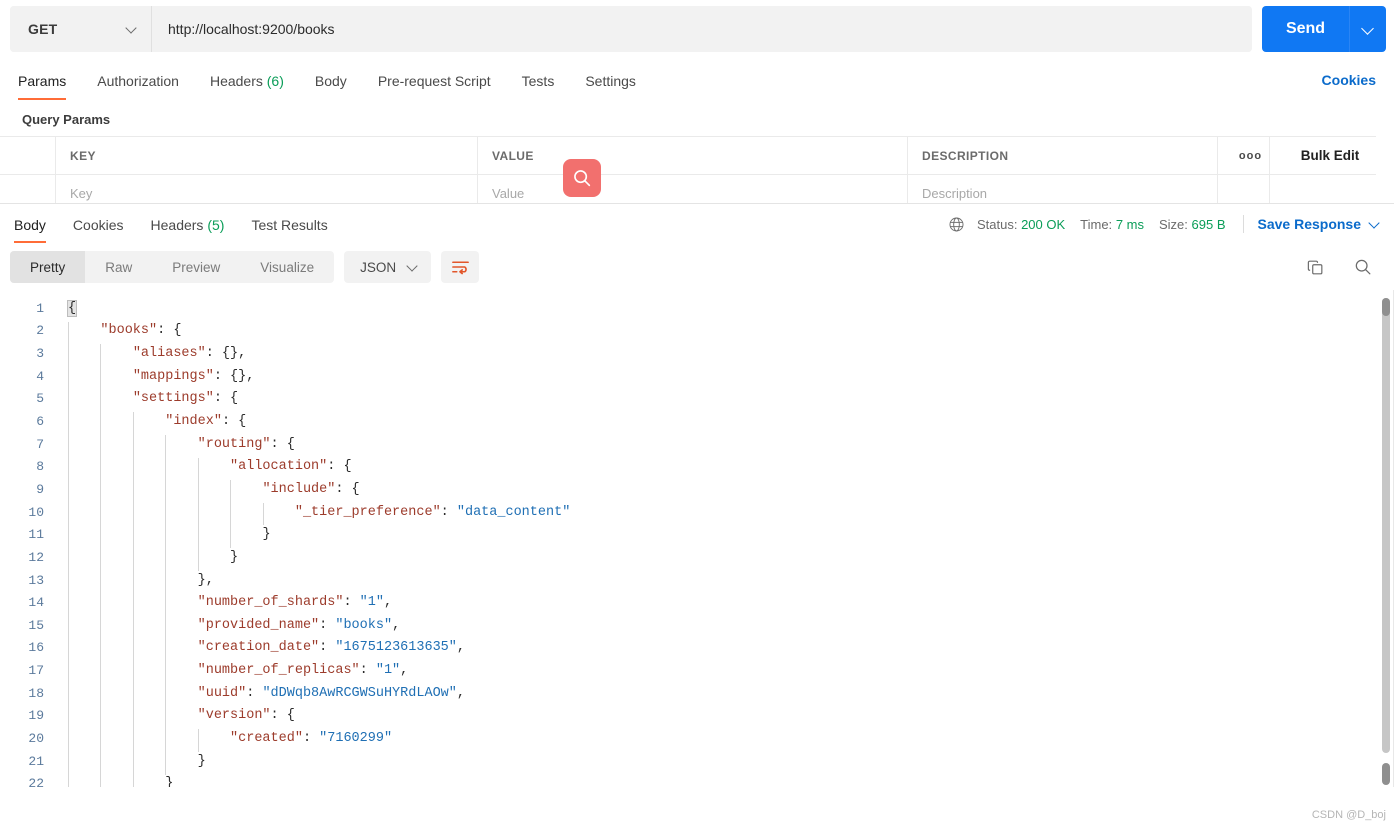 The width and height of the screenshot is (1394, 824). Describe the element at coordinates (196, 267) in the screenshot. I see `view-mode-preview: Preview` at that location.